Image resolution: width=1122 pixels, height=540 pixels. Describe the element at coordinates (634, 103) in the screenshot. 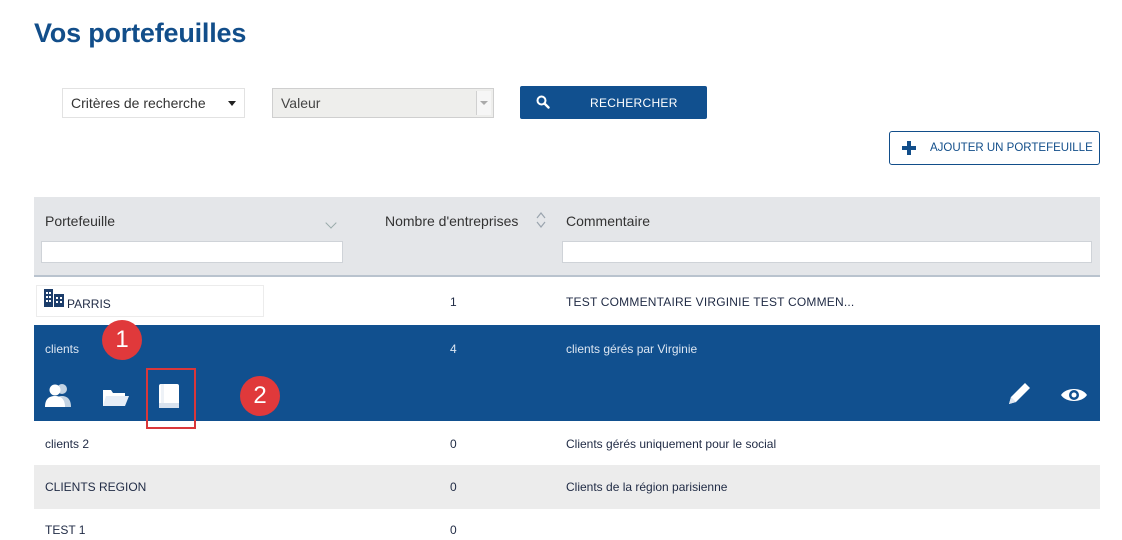

I see `search-button-label: RECHERCHER` at that location.